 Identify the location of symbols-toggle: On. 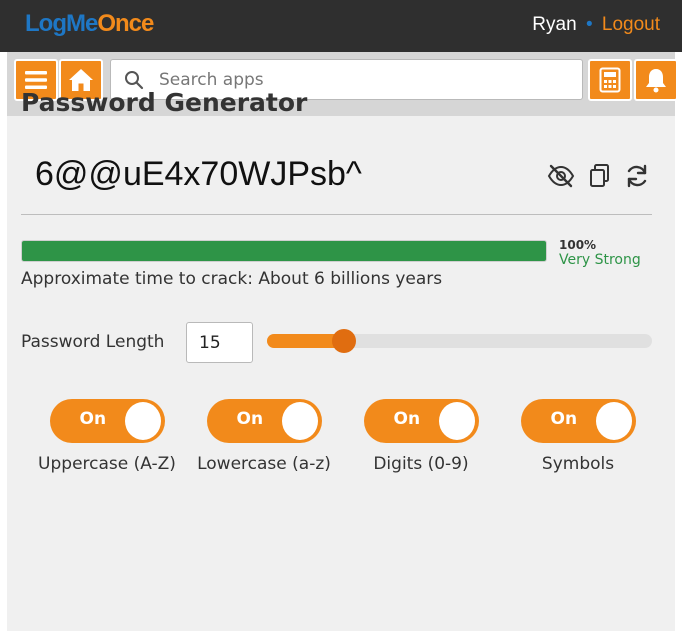
(578, 421).